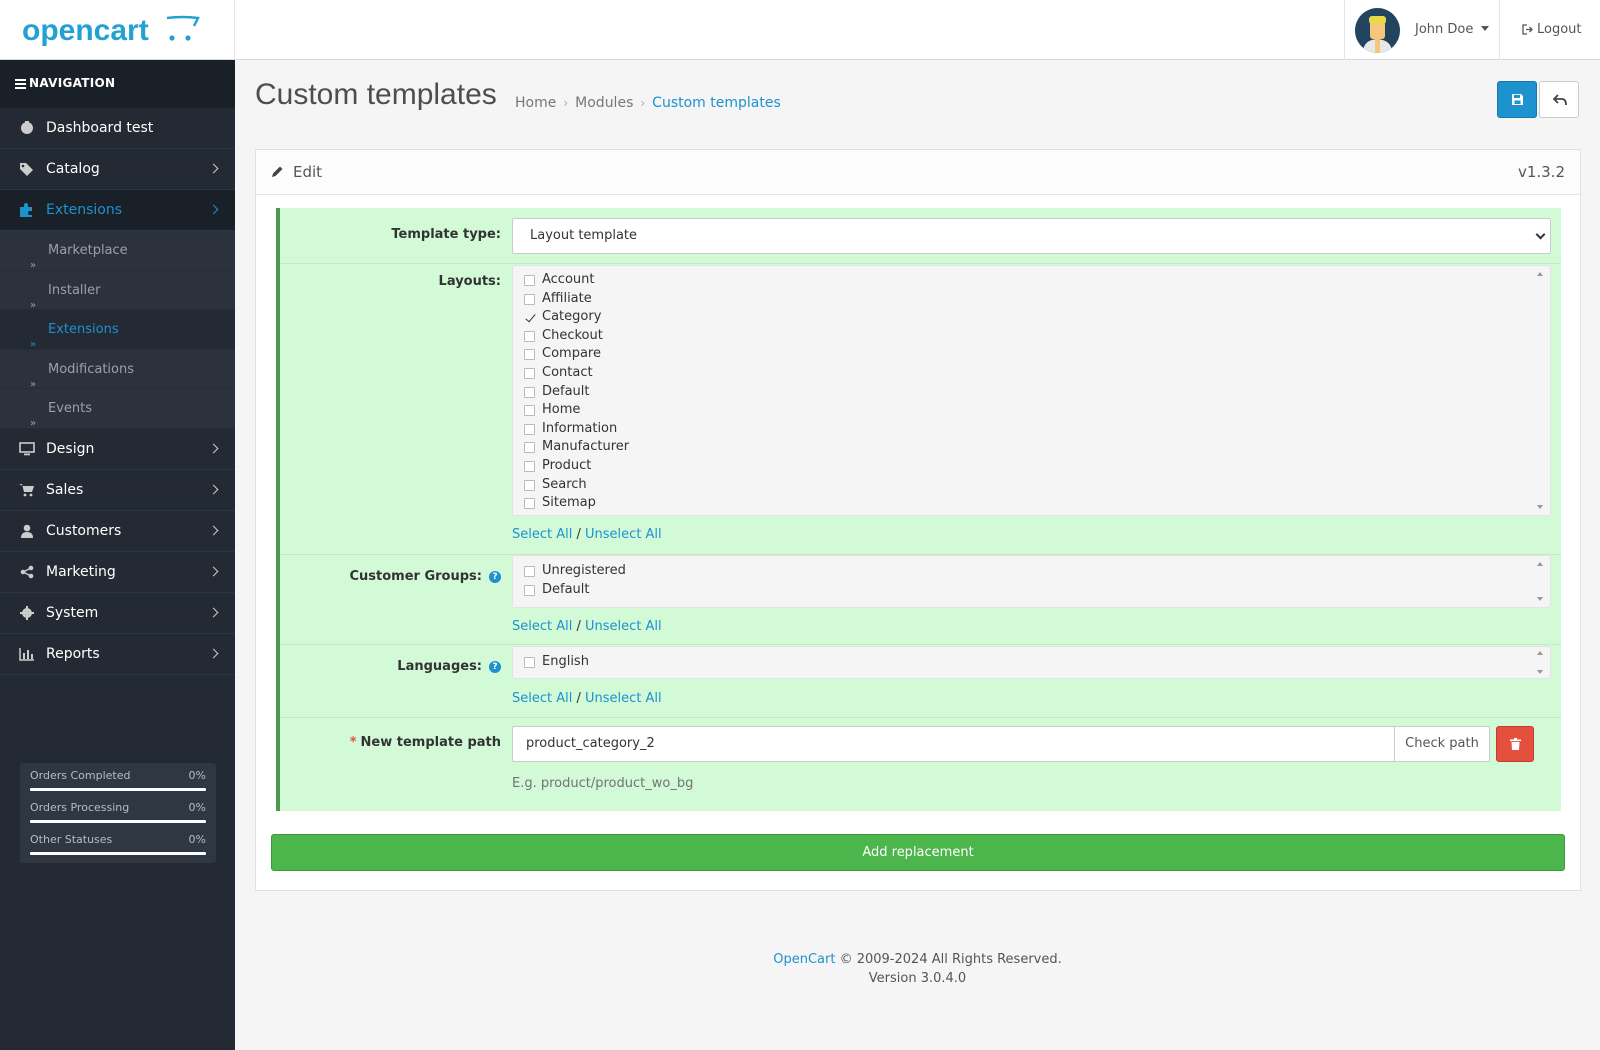 This screenshot has width=1600, height=1050. Describe the element at coordinates (1031, 299) in the screenshot. I see `layout-option: Affiliate` at that location.